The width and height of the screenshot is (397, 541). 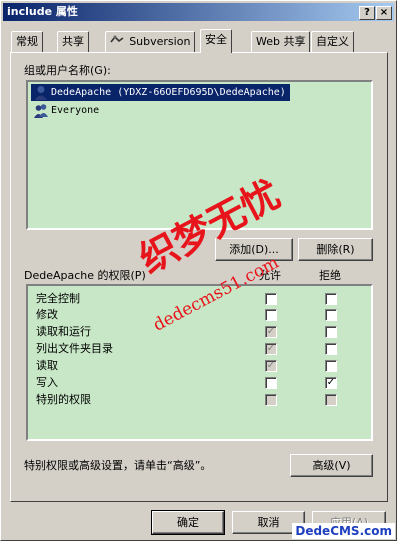 I want to click on title-bar: include 属性 ? ×, so click(x=198, y=12).